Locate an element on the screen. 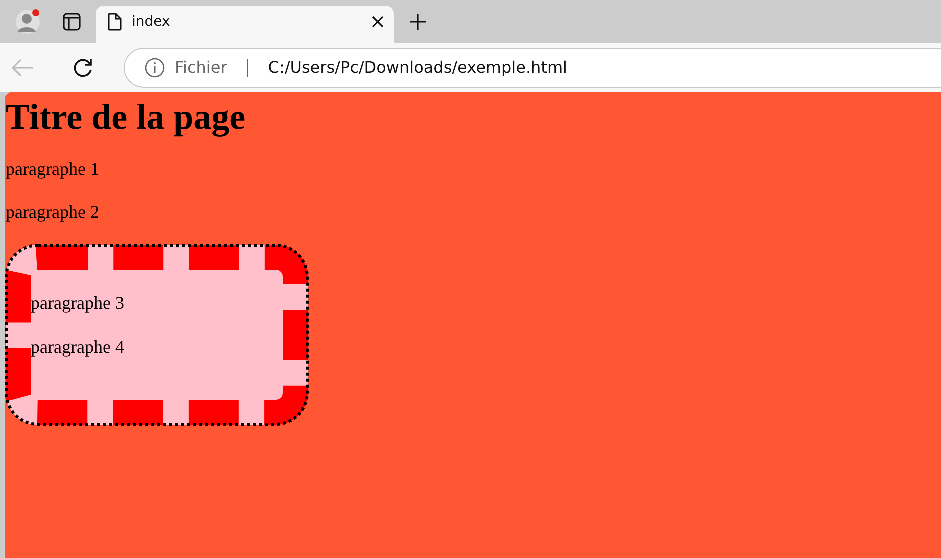 The width and height of the screenshot is (941, 558). profile-icon is located at coordinates (28, 21).